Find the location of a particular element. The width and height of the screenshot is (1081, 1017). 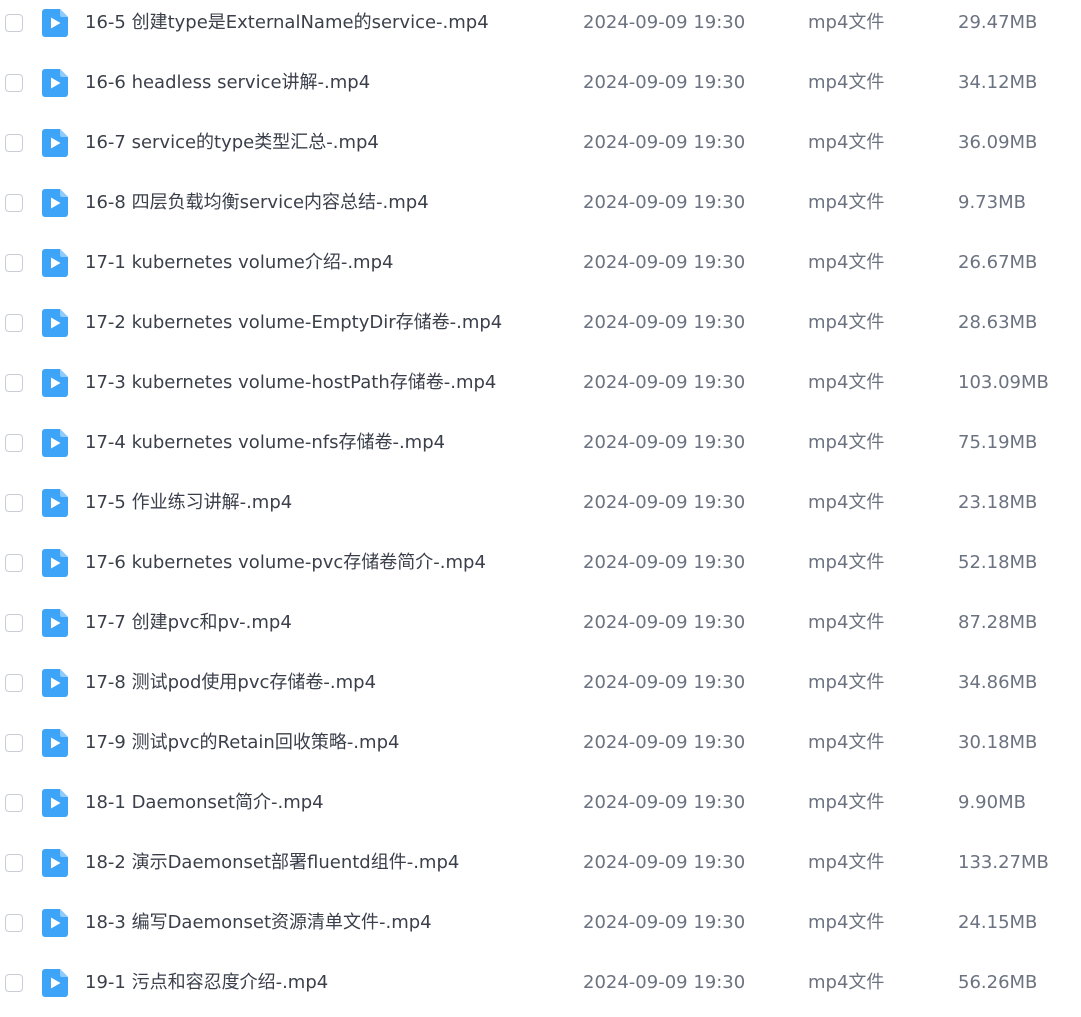

file-size: 24.15MB is located at coordinates (998, 922).